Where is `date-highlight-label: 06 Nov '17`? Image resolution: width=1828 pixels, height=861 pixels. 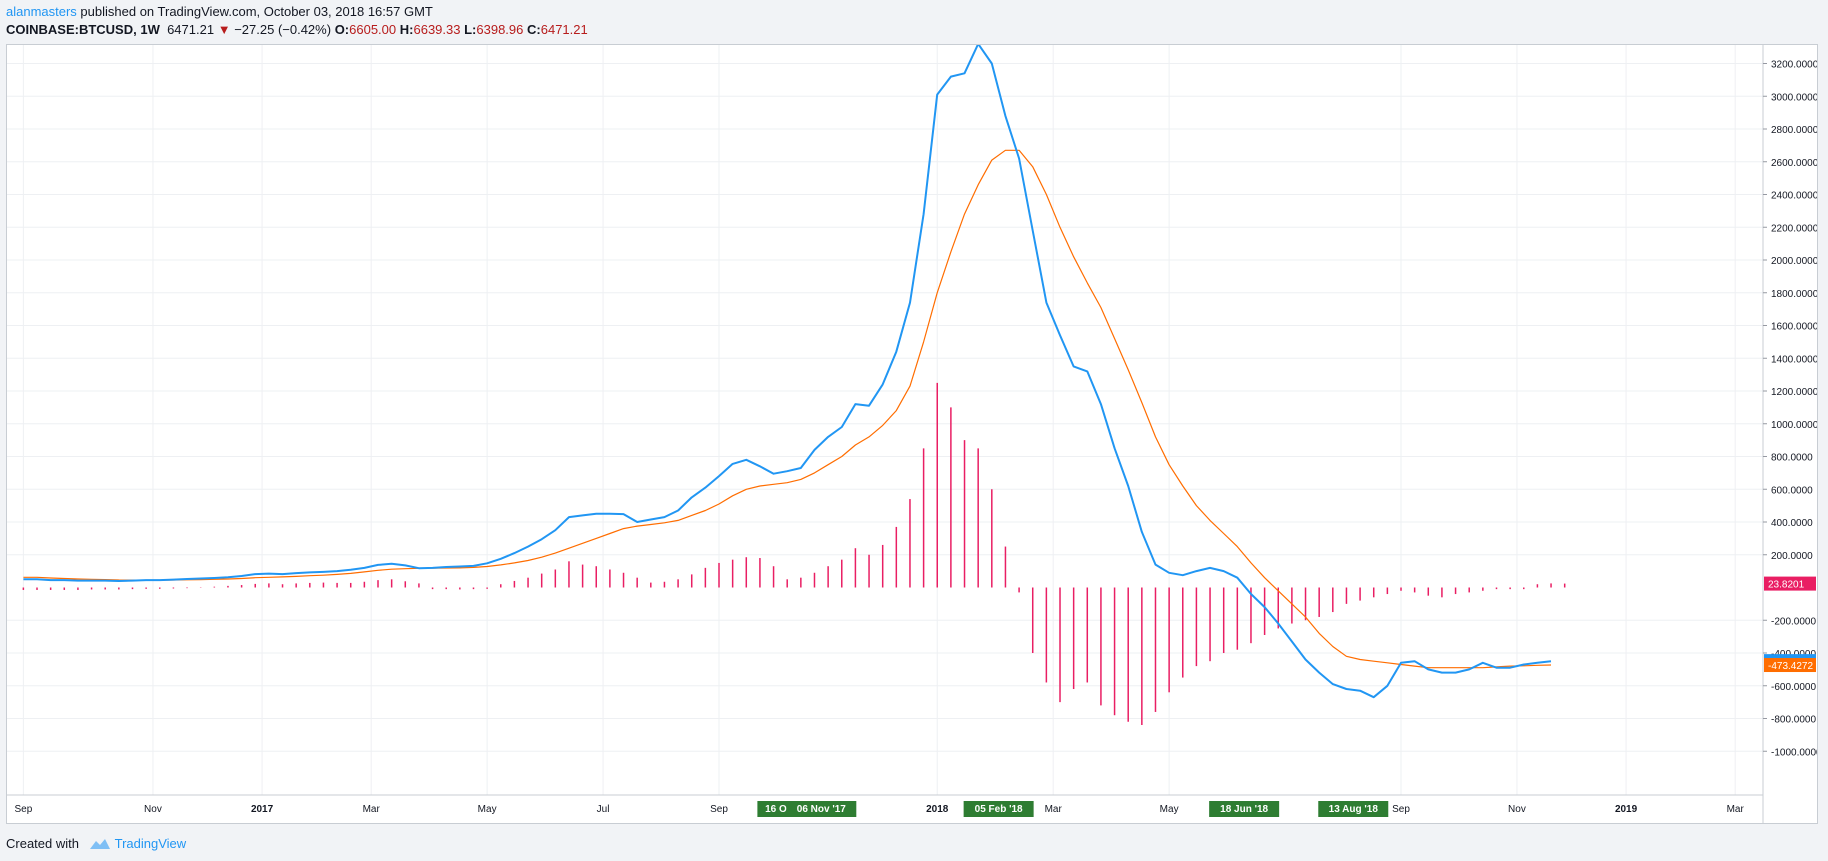 date-highlight-label: 06 Nov '17 is located at coordinates (822, 809).